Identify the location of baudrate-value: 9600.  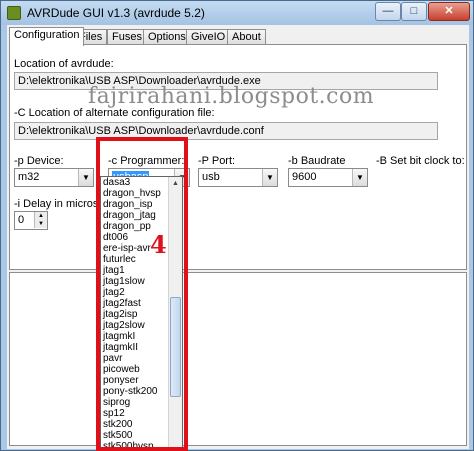
(304, 177).